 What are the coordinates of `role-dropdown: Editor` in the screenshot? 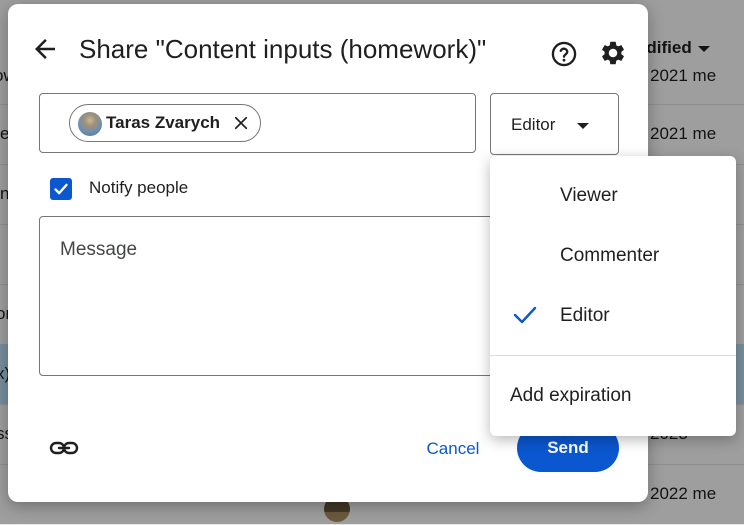 It's located at (554, 124).